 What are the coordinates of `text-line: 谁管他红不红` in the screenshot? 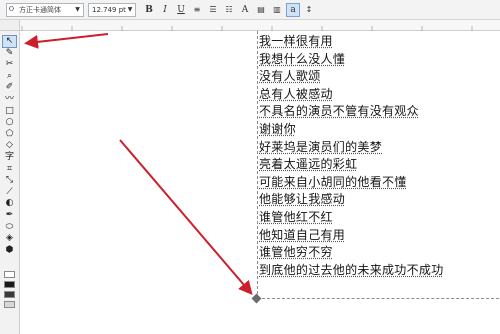 It's located at (296, 216).